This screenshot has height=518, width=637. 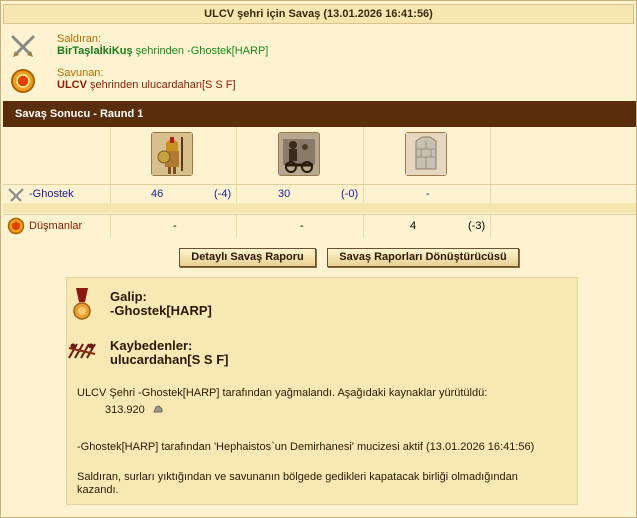 What do you see at coordinates (350, 194) in the screenshot?
I see `unit-loss: (-0)` at bounding box center [350, 194].